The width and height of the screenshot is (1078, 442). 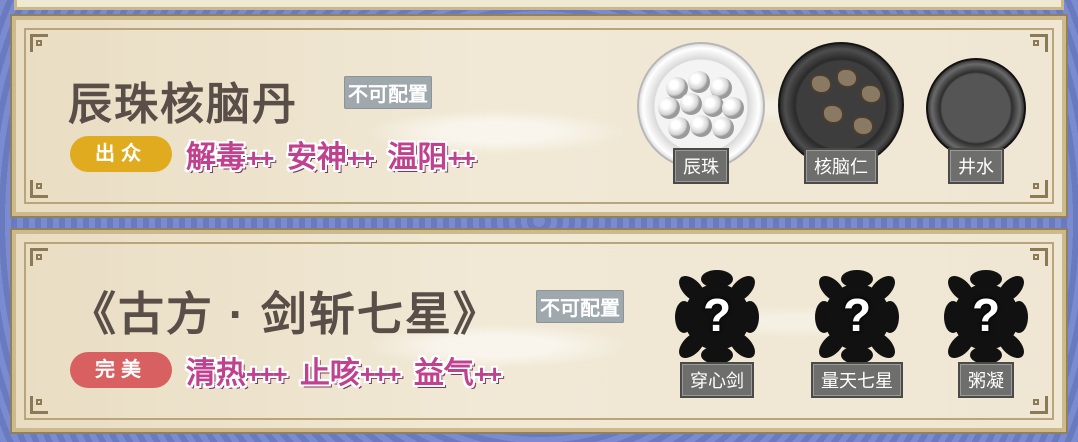 I want to click on effects-list: 解毒++ 安神++ 温阳++, so click(x=333, y=154).